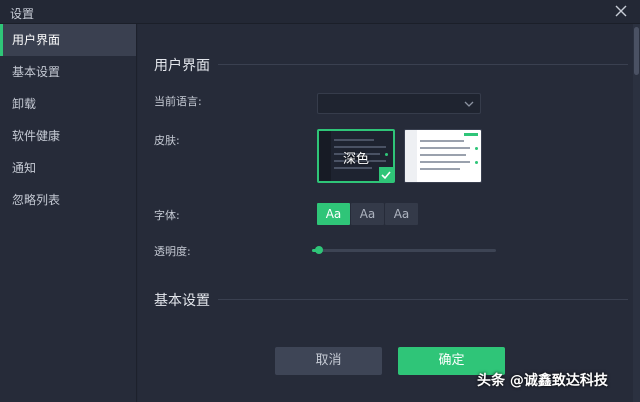 This screenshot has height=402, width=640. I want to click on skin-label: 皮肤:, so click(167, 140).